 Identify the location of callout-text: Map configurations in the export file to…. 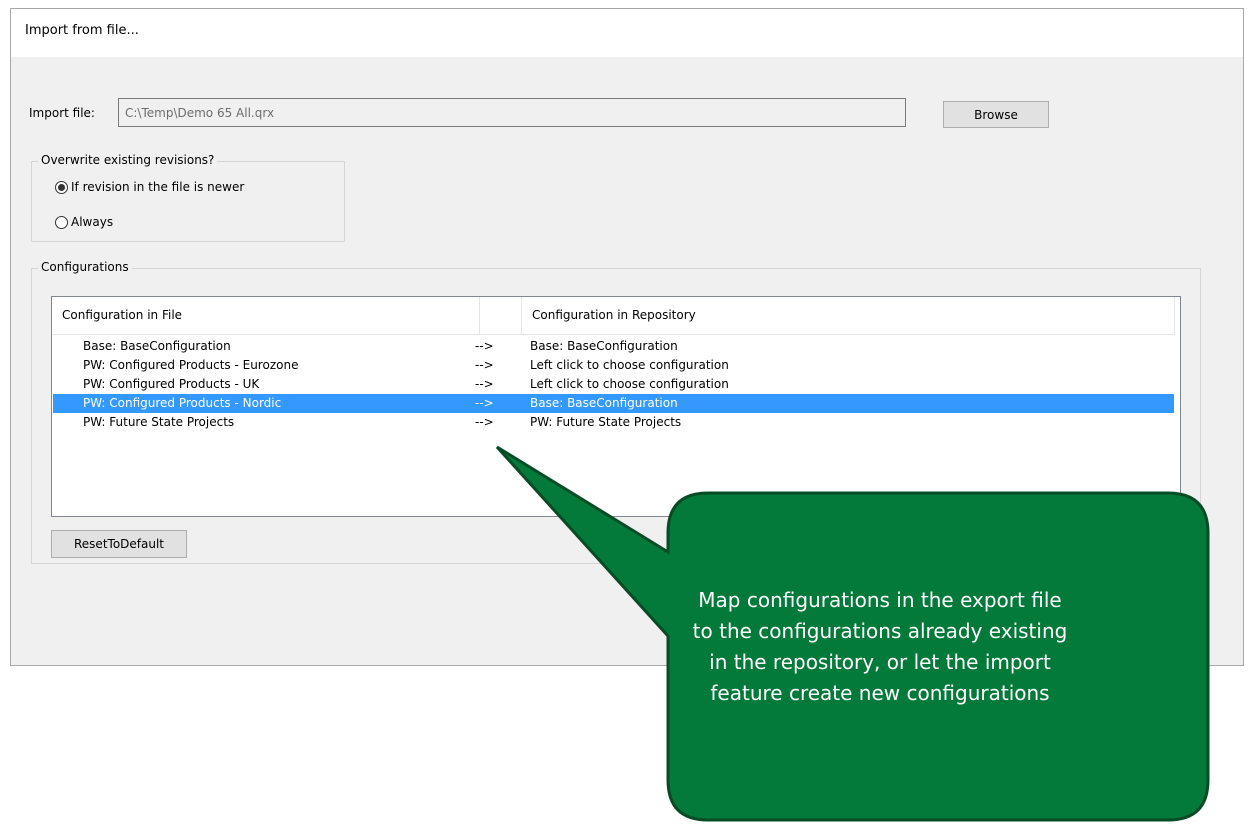
(880, 646).